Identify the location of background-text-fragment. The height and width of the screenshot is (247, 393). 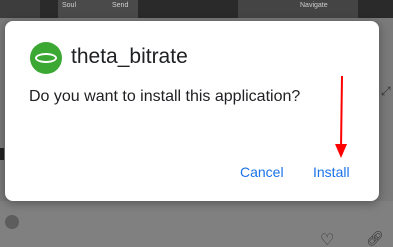
(2, 154).